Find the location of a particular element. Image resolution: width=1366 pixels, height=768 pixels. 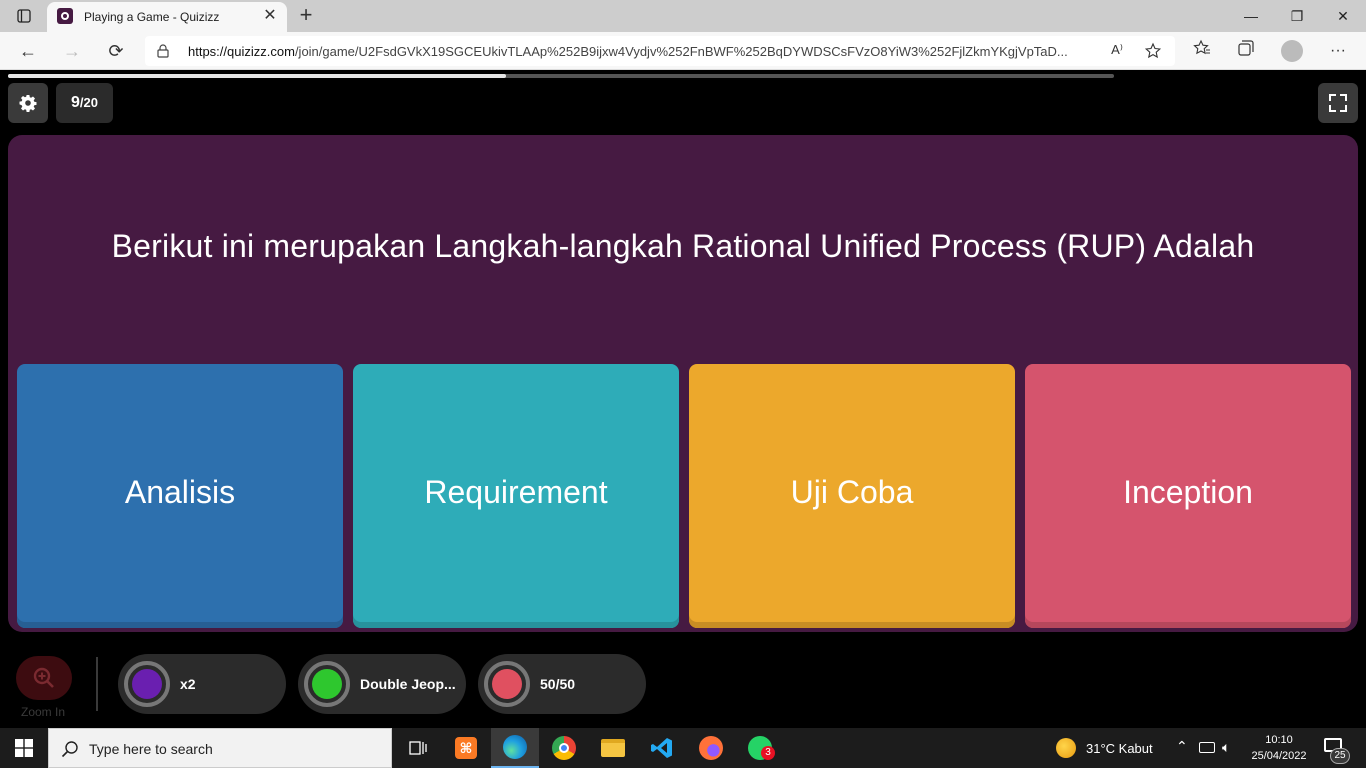

fifty-fifty-powerup-icon is located at coordinates (507, 684).